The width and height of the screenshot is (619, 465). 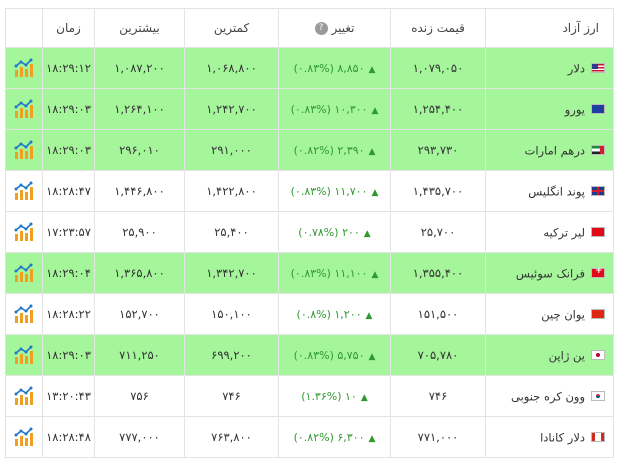 I want to click on help-icon: ?, so click(x=321, y=28).